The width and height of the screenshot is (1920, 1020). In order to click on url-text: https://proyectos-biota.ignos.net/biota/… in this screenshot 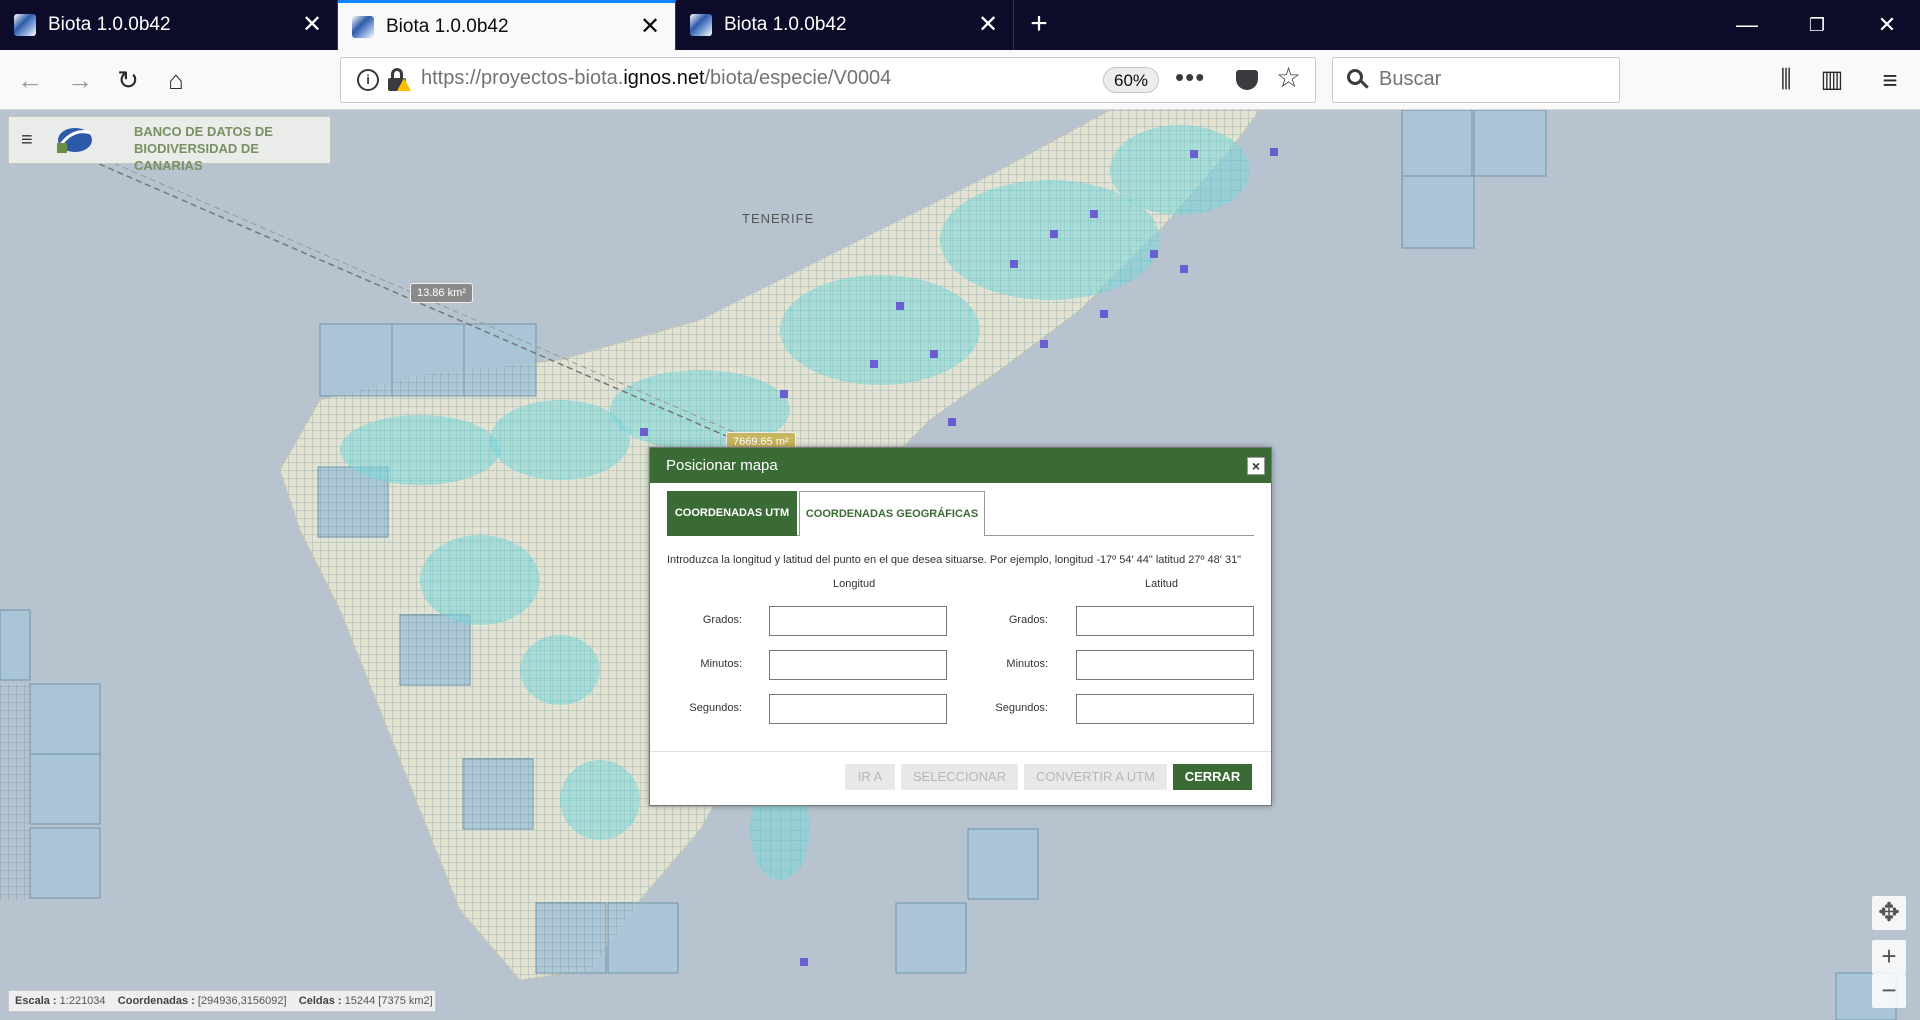, I will do `click(656, 78)`.